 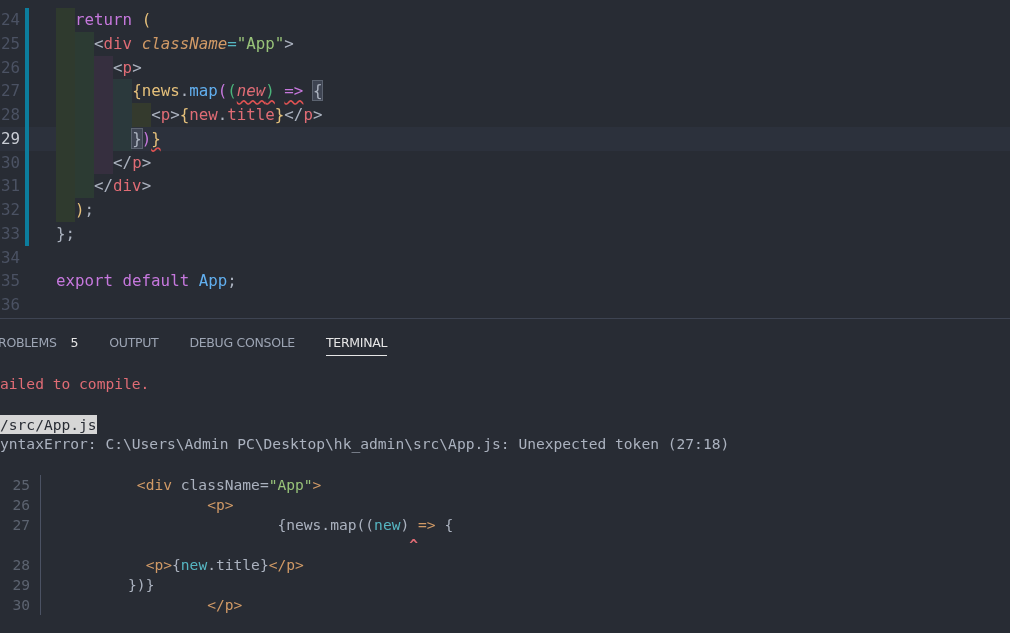 I want to click on code-line: export default App;, so click(x=146, y=281).